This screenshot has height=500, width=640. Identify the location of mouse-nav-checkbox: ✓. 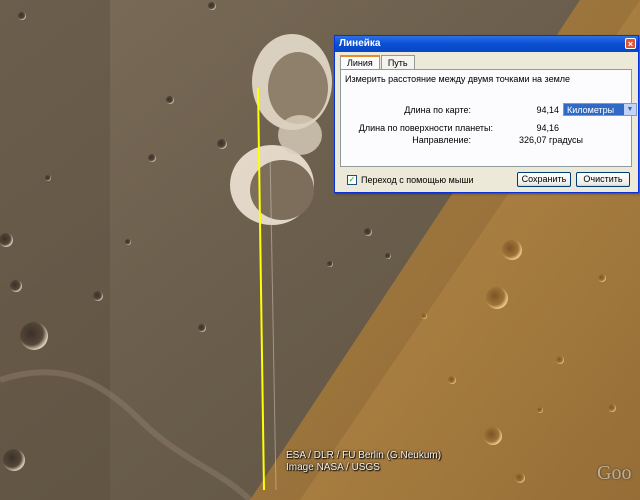
(352, 180).